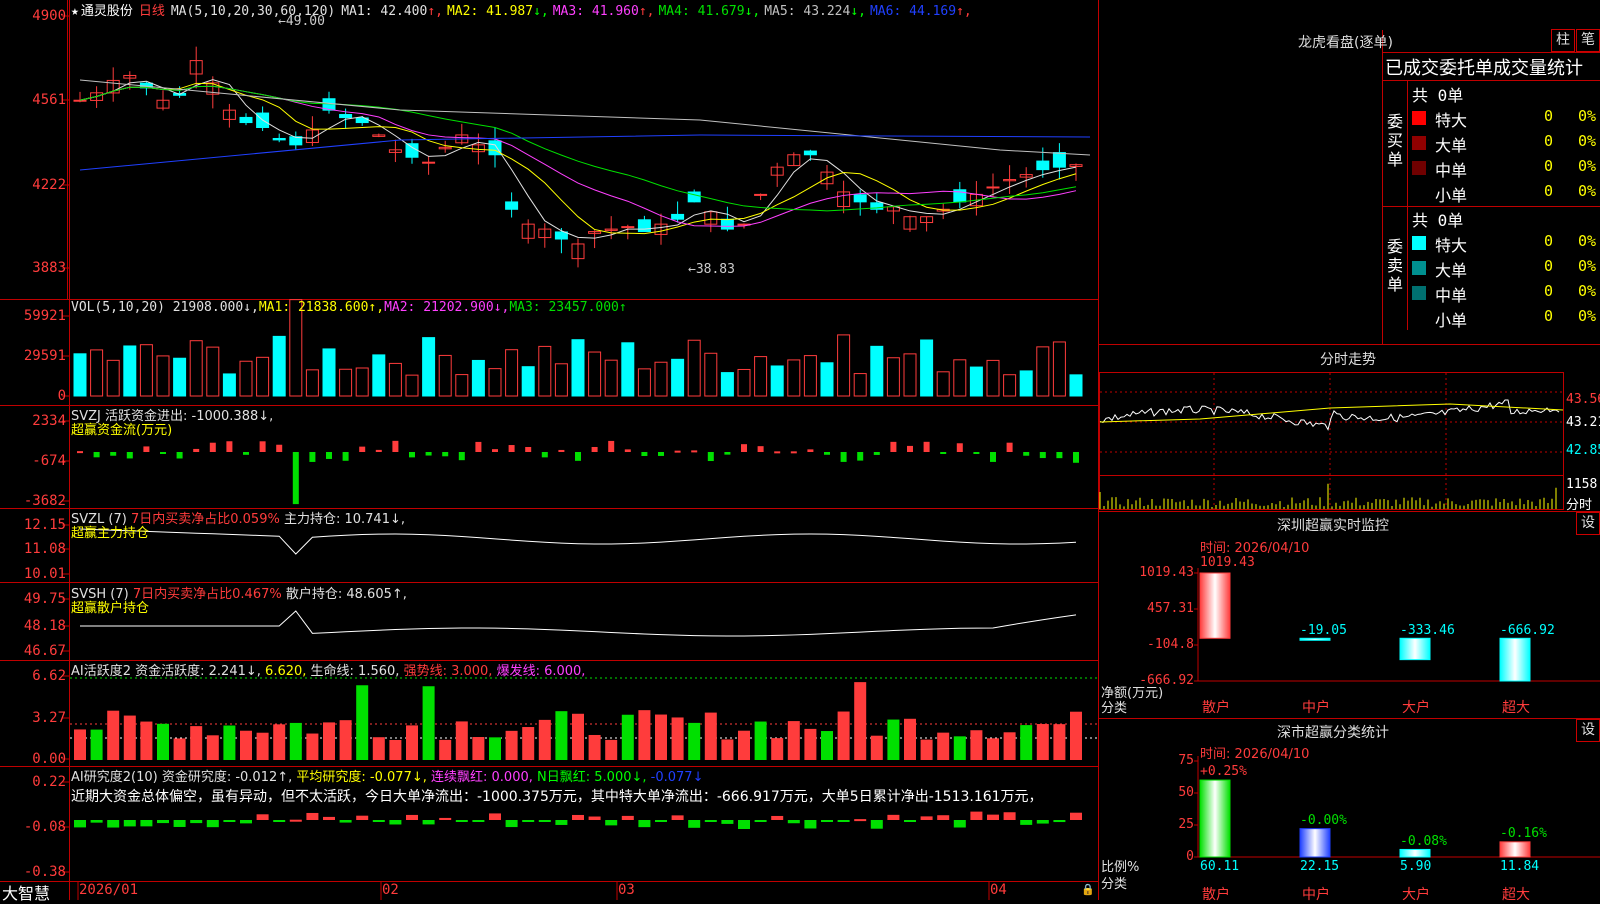 The image size is (1600, 904). What do you see at coordinates (1588, 523) in the screenshot?
I see `sz-monitor-settings-button: 设` at bounding box center [1588, 523].